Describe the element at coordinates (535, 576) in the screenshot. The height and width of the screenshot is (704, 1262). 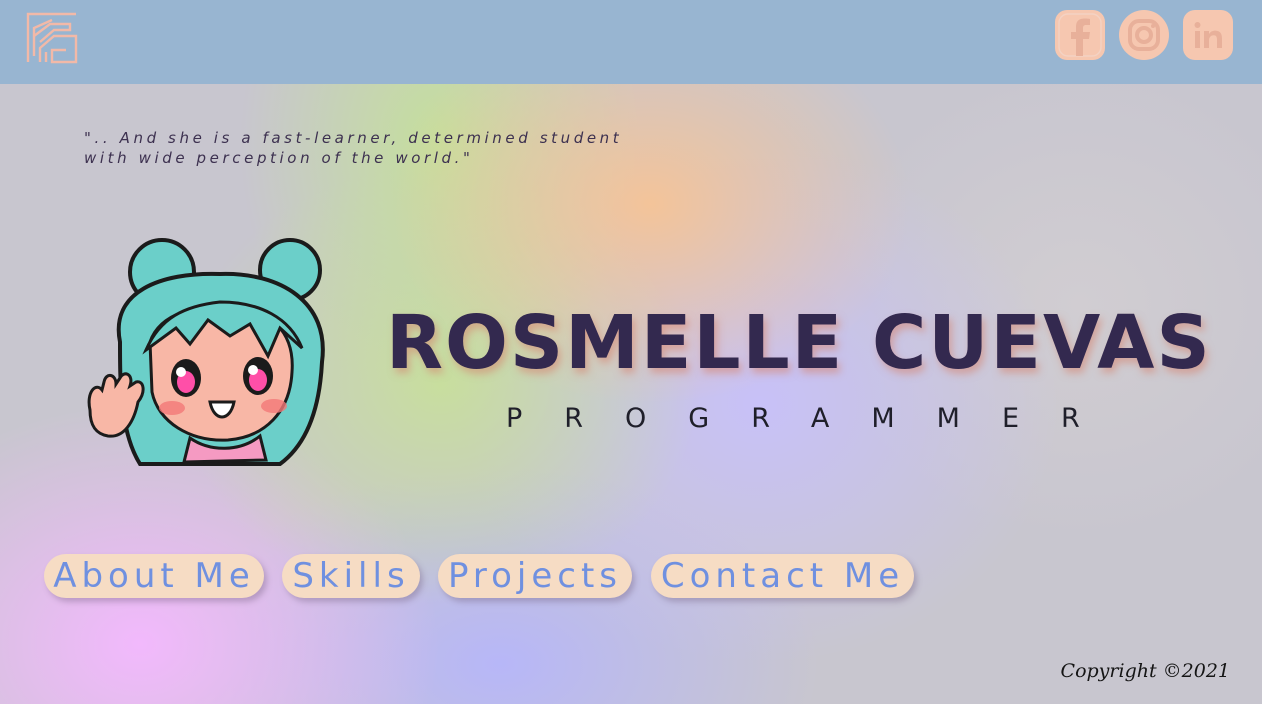
I see `projects-button: Projects` at that location.